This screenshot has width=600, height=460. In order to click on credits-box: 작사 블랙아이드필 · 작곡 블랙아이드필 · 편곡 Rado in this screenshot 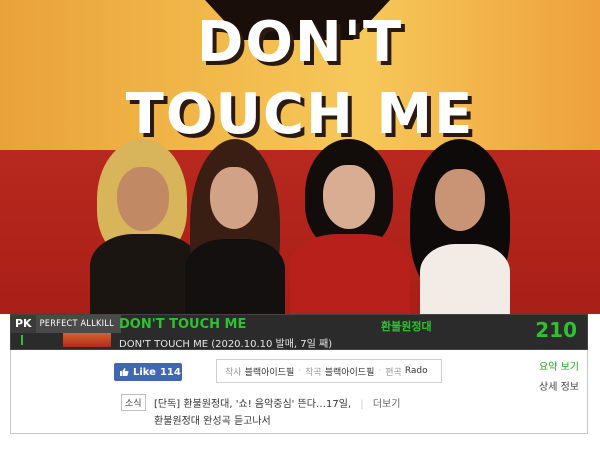, I will do `click(329, 371)`.